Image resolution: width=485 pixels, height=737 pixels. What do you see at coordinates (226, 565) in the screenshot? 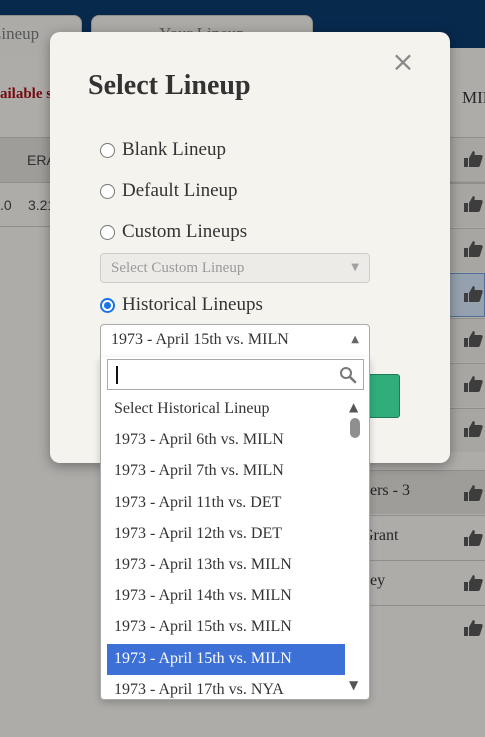
I see `dropdown-option: 1973 - April 13th vs. MILN` at bounding box center [226, 565].